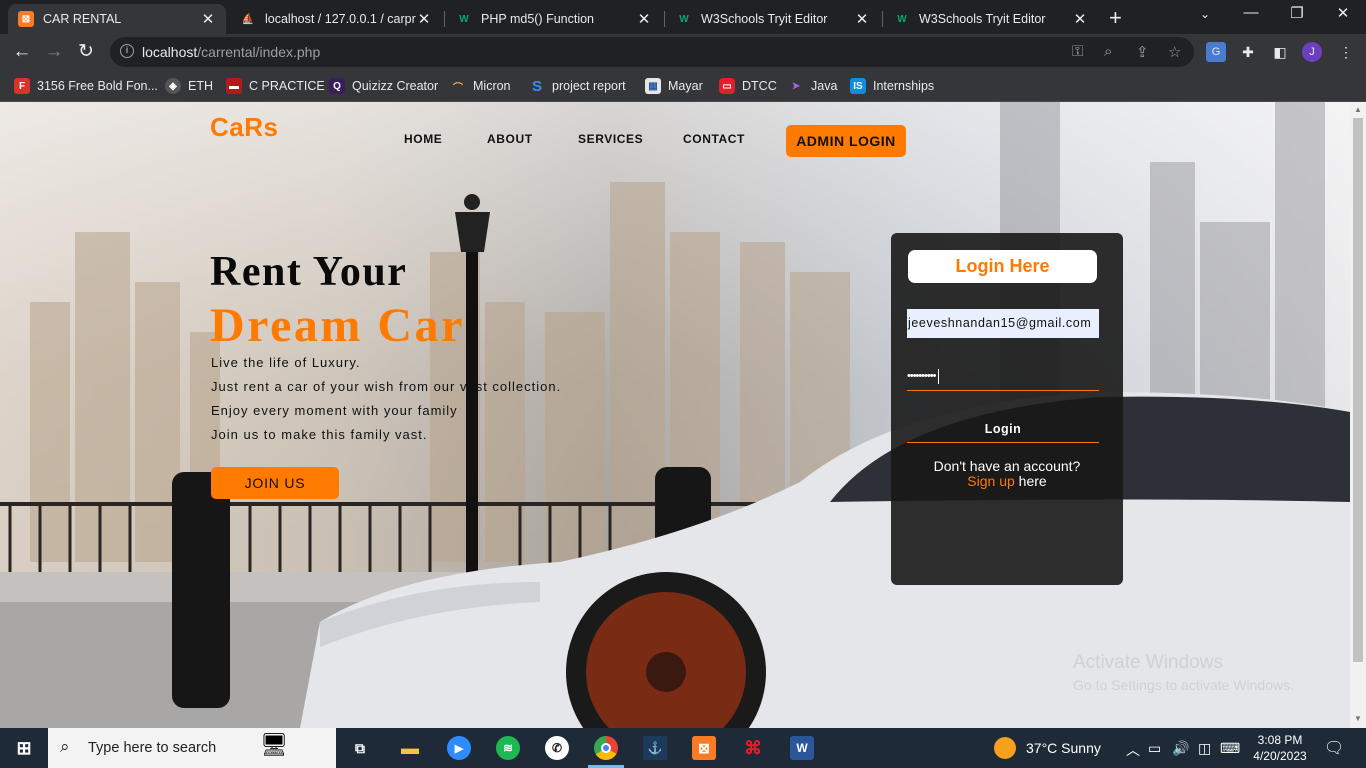  What do you see at coordinates (360, 748) in the screenshot?
I see `task-view-icon: ⧉` at bounding box center [360, 748].